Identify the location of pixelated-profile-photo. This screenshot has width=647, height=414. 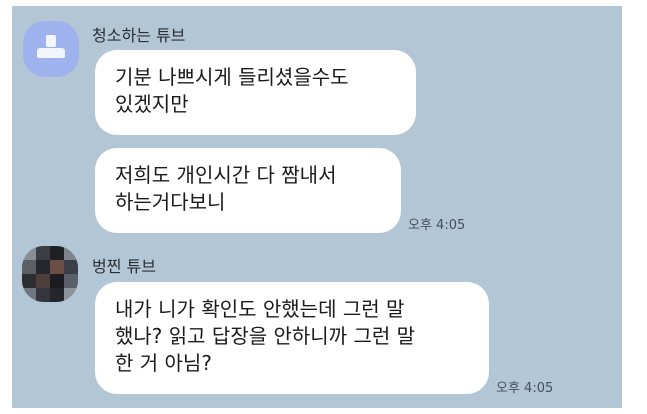
(50, 274).